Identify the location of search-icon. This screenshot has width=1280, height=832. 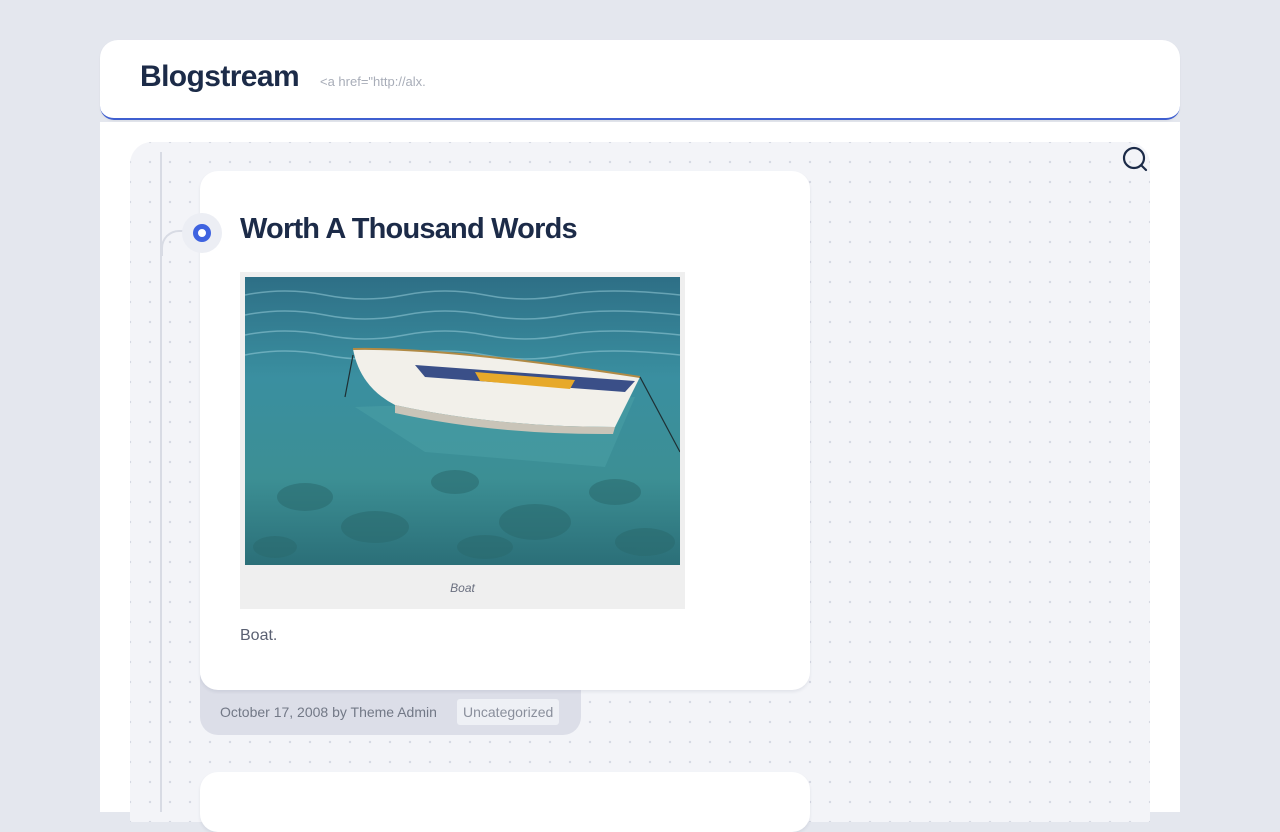
(1135, 159).